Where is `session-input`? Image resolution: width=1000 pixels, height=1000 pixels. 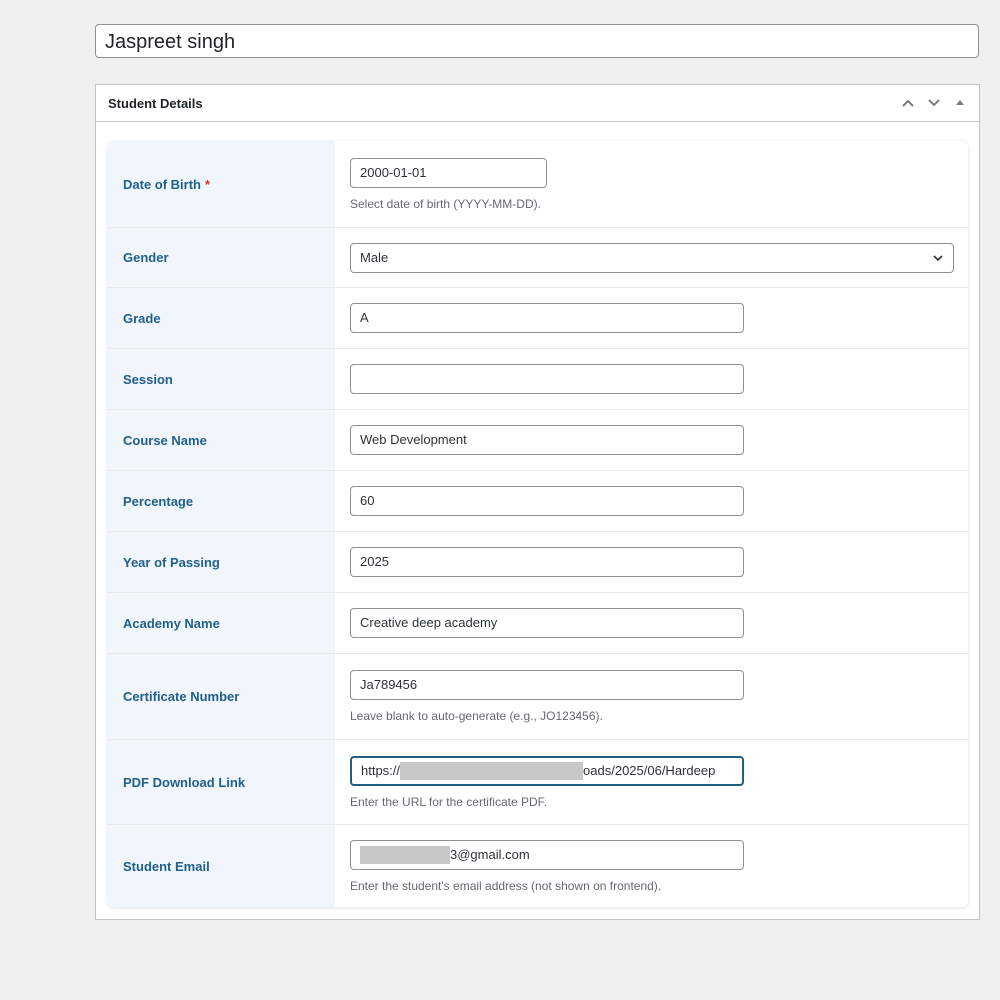 session-input is located at coordinates (547, 379).